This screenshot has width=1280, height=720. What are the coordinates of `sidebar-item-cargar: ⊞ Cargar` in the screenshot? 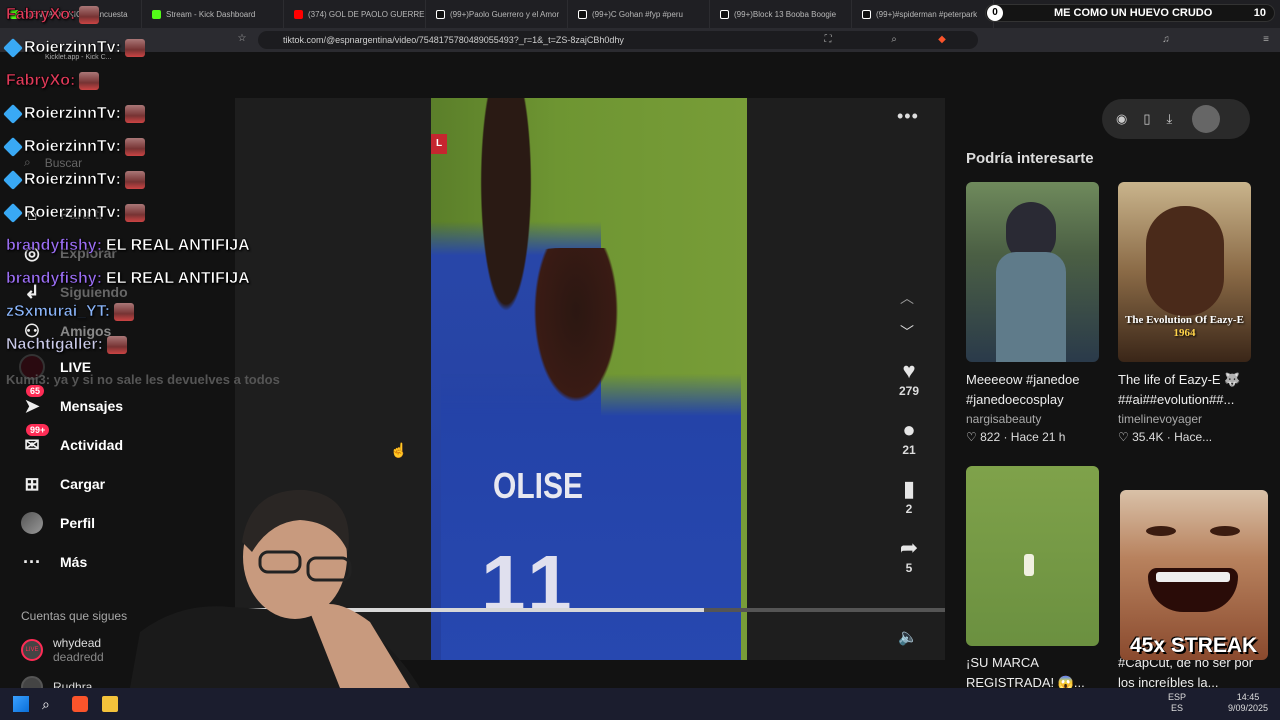 It's located at (61, 484).